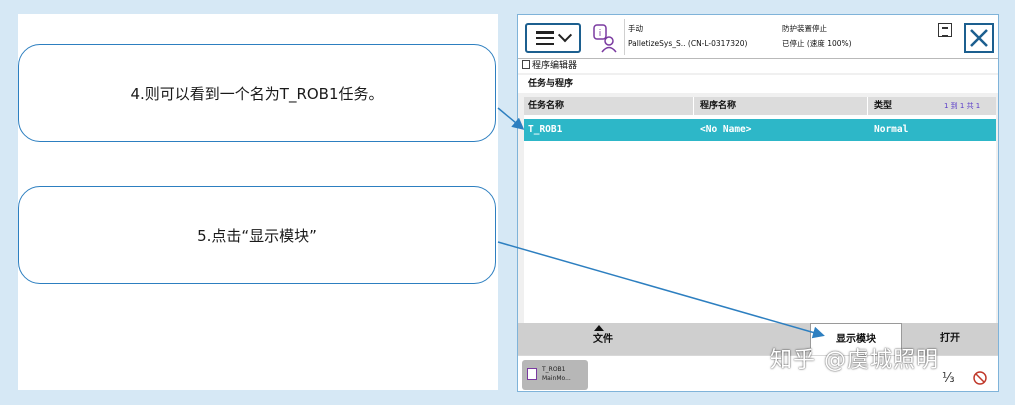  Describe the element at coordinates (600, 34) in the screenshot. I see `svg-text: i` at that location.